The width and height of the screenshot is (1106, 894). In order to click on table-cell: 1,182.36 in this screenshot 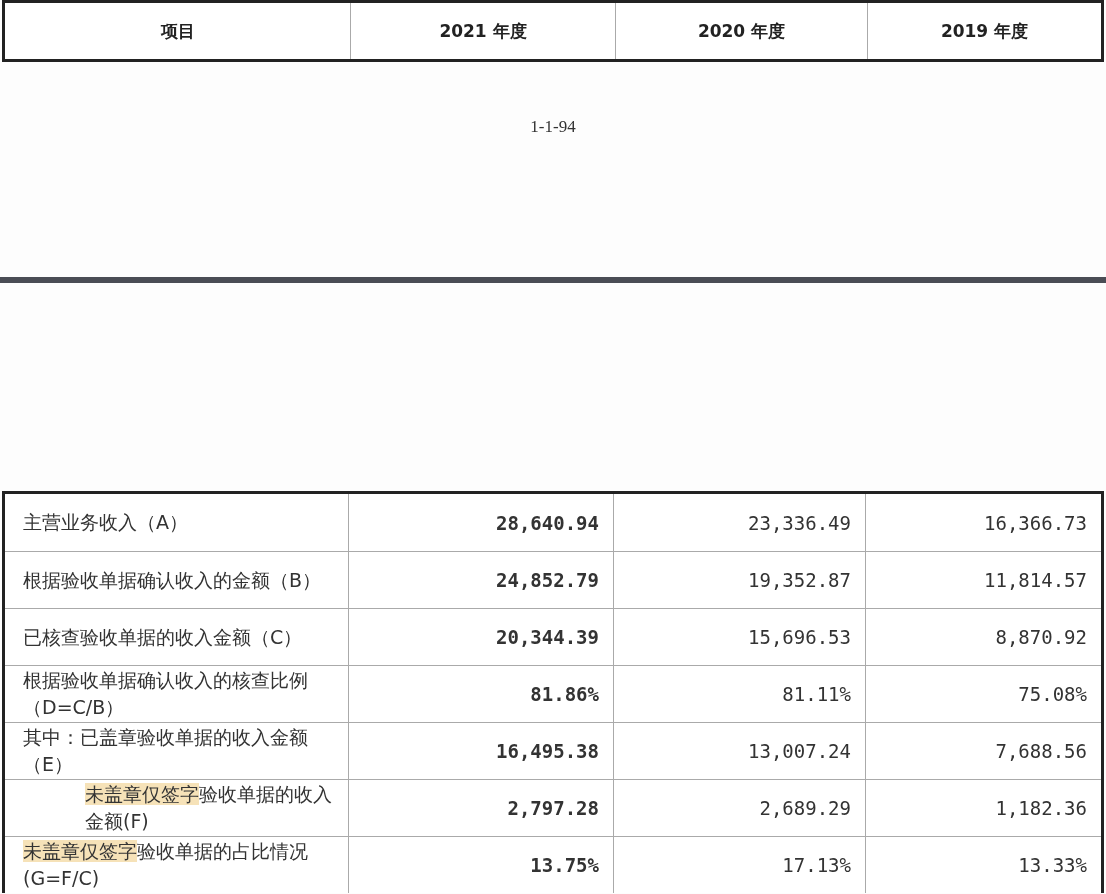, I will do `click(983, 807)`.